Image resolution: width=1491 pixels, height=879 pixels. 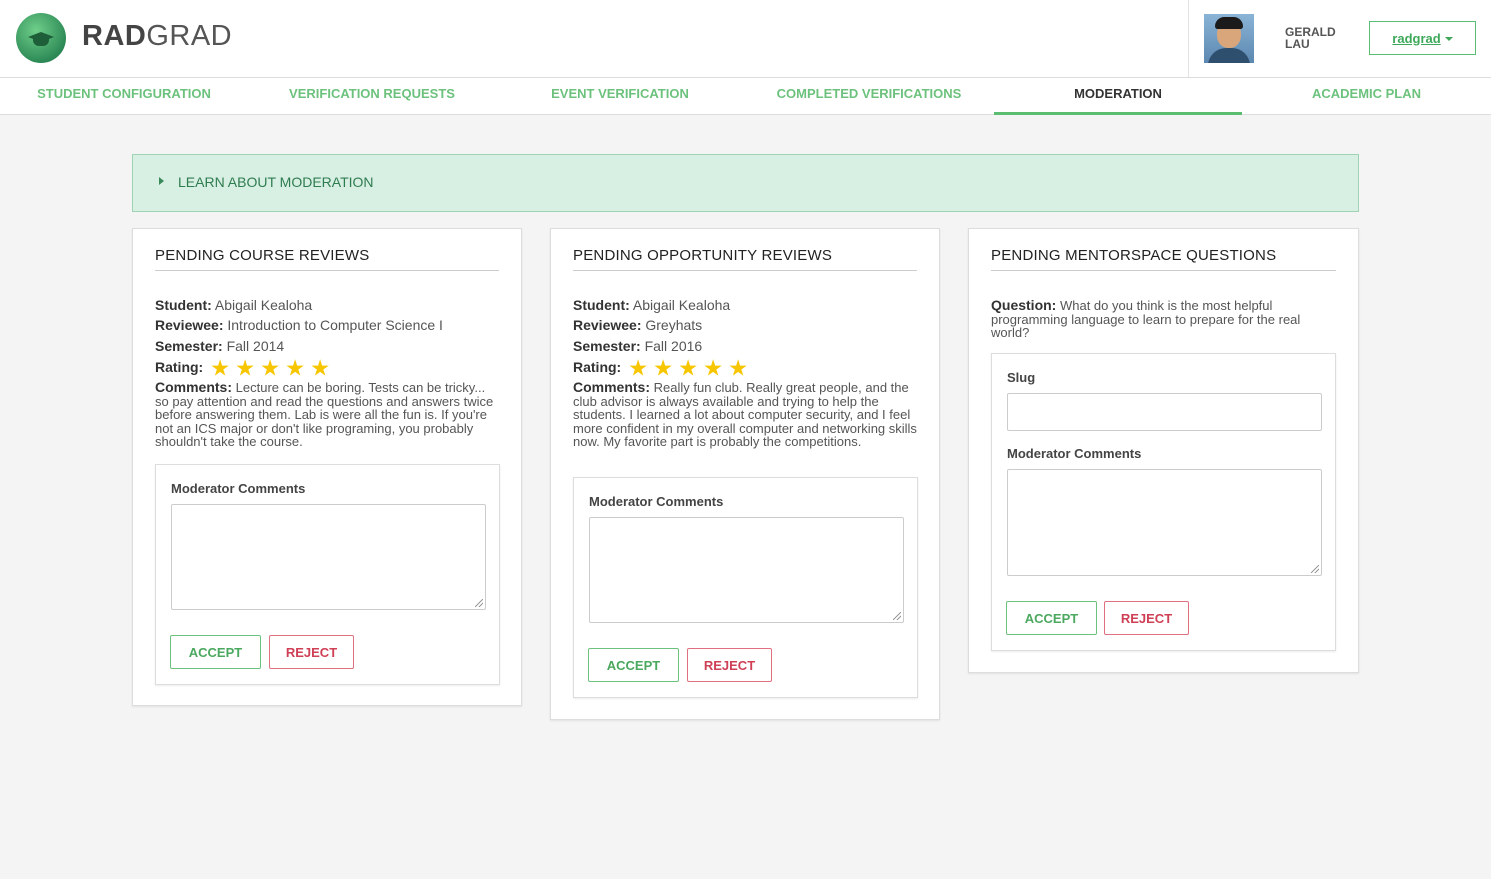 I want to click on header: RADGRAD GERALD LAU radgrad, so click(x=745, y=39).